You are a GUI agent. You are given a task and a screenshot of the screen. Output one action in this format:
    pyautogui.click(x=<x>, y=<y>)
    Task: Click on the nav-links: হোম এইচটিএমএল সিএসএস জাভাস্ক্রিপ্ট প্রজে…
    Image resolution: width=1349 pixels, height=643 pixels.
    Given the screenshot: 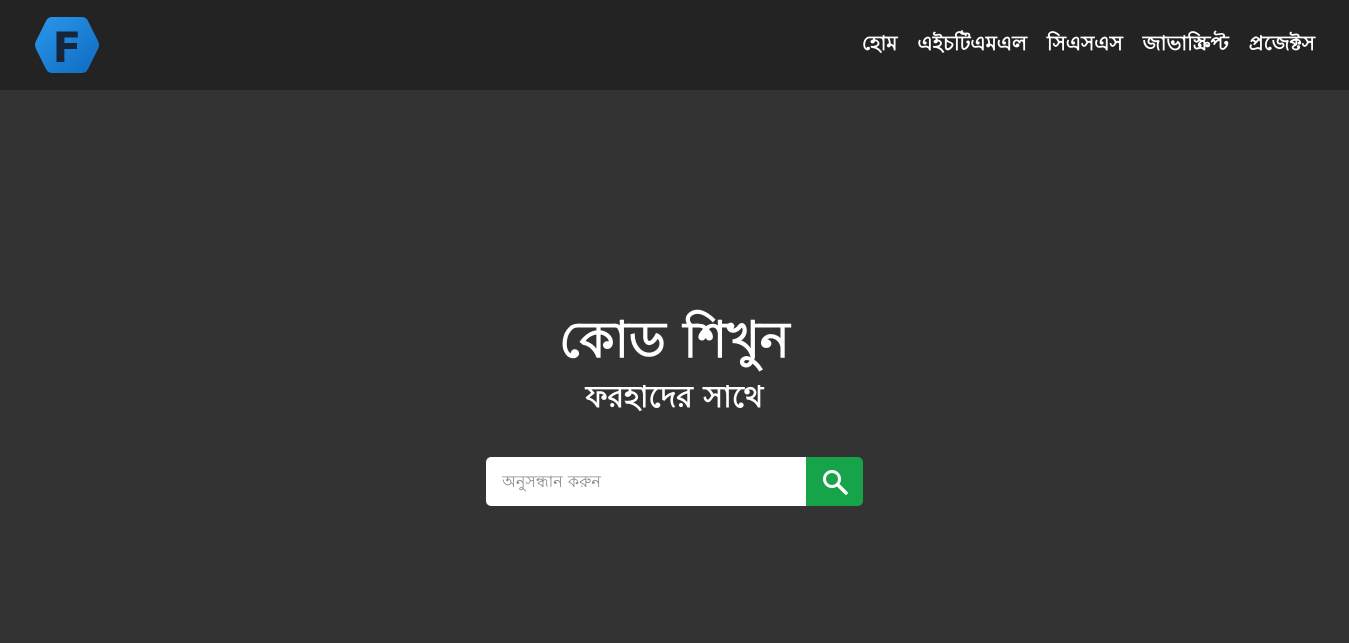 What is the action you would take?
    pyautogui.click(x=1088, y=45)
    